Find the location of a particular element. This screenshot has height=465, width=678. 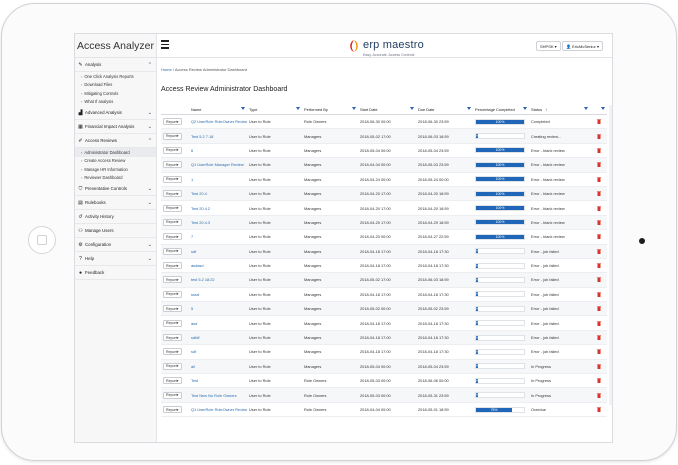

user-menu-button: 👤 EricMcSenior ▾ is located at coordinates (583, 46).